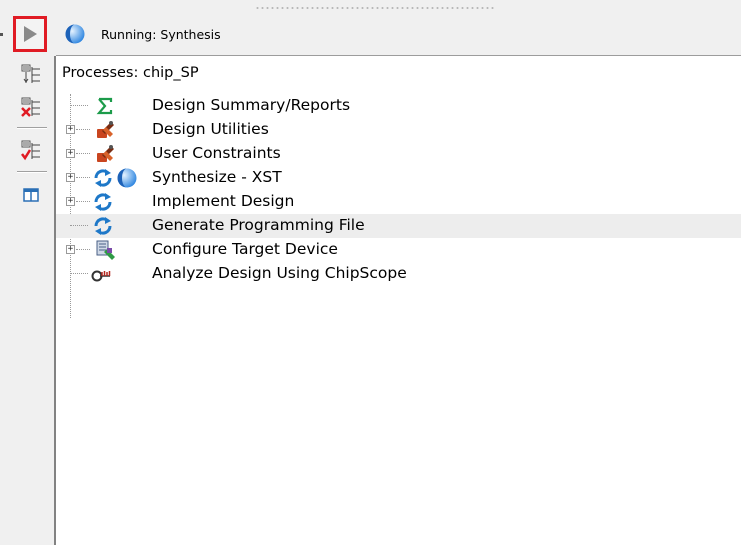 This screenshot has height=545, width=741. I want to click on process-item-label: Design Utilities, so click(210, 129).